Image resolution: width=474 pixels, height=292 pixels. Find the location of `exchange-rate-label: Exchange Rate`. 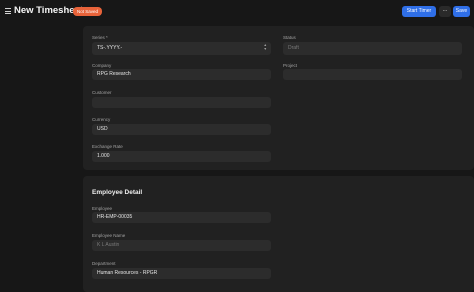

exchange-rate-label: Exchange Rate is located at coordinates (107, 146).